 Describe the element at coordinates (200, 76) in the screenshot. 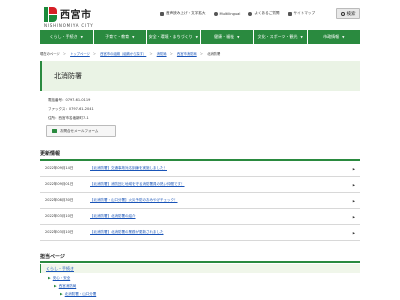

I see `title-panel: 北消防署` at that location.